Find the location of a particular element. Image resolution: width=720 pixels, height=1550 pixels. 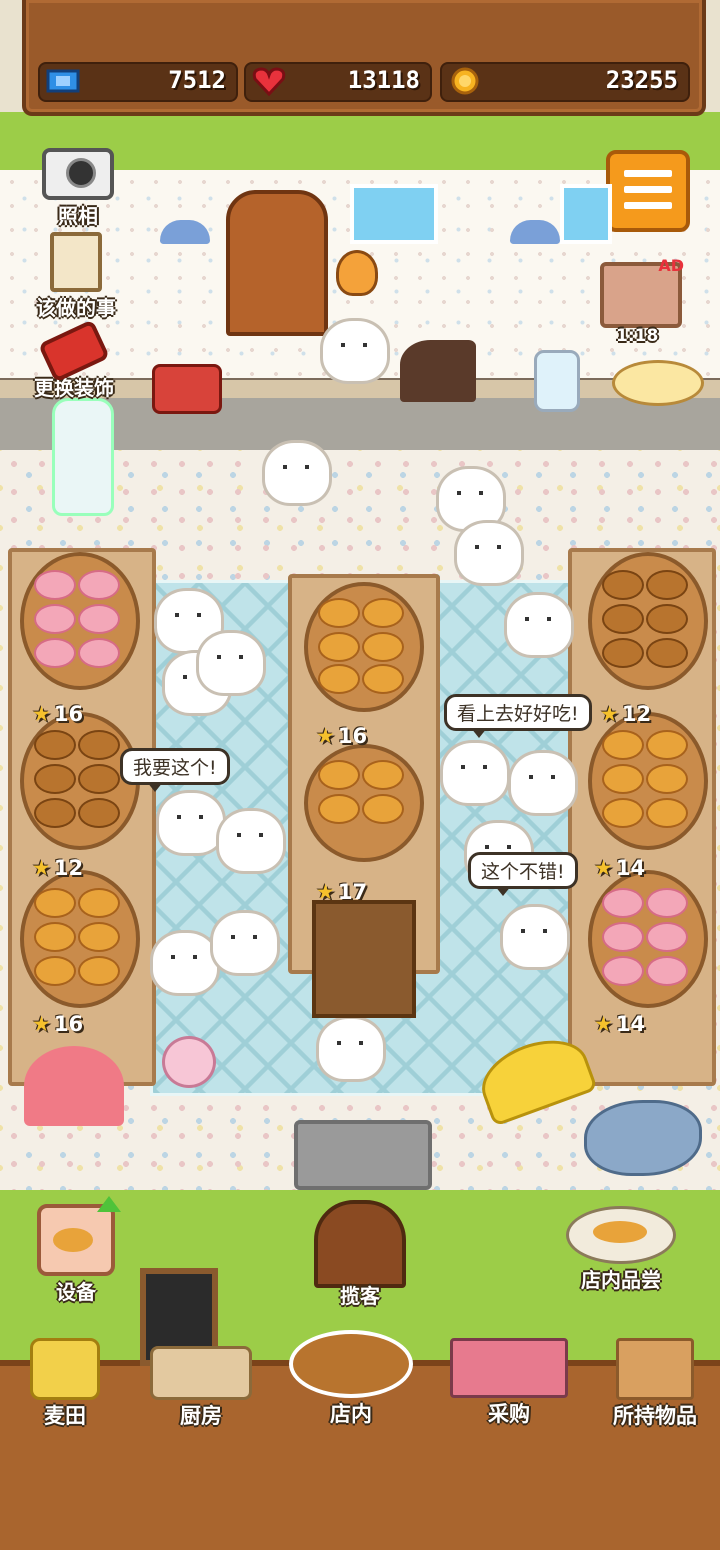

todo-button: 该做的事 is located at coordinates (76, 276).